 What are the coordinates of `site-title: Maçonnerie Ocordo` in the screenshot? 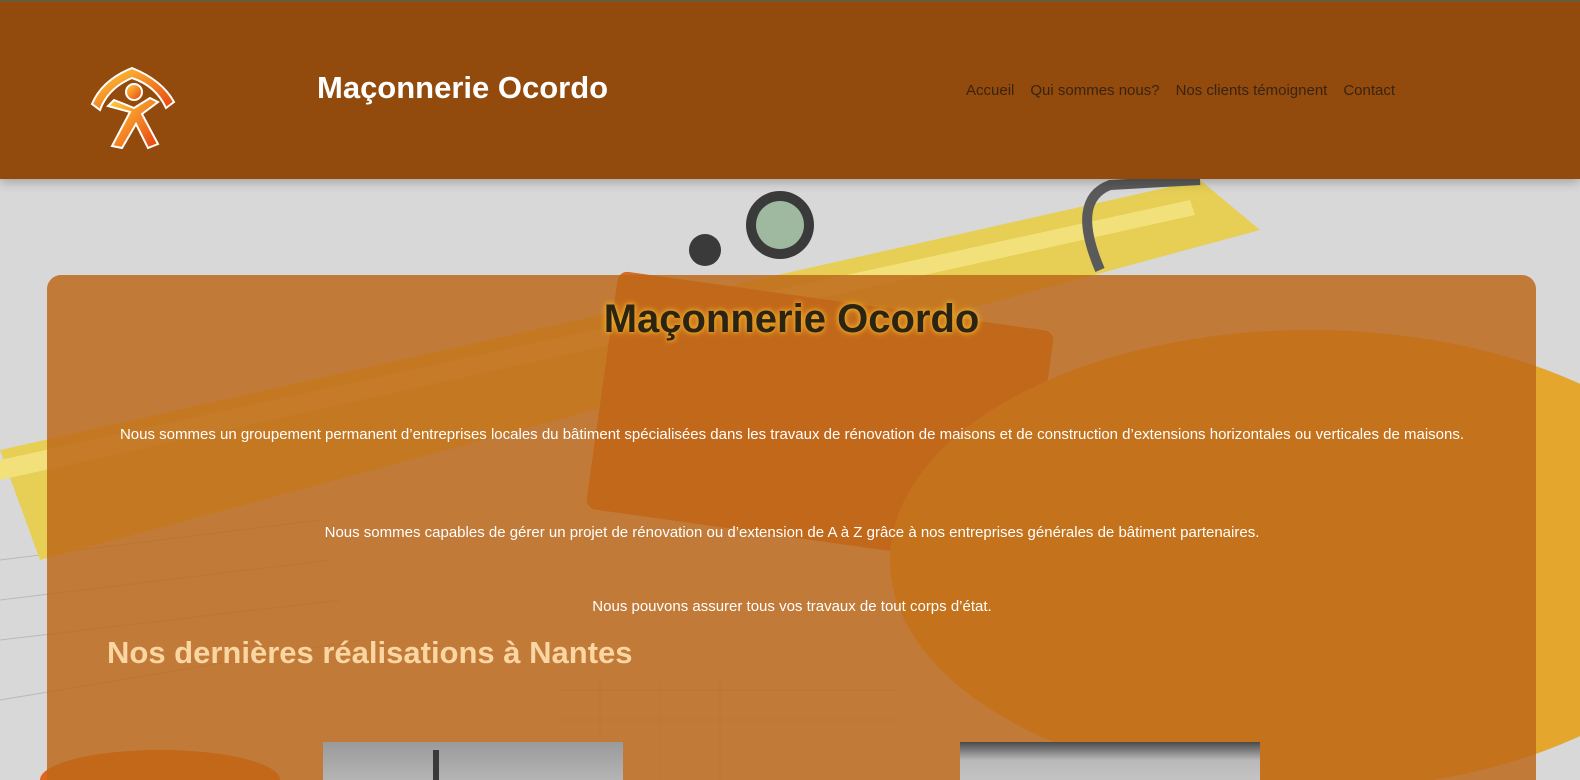 It's located at (462, 88).